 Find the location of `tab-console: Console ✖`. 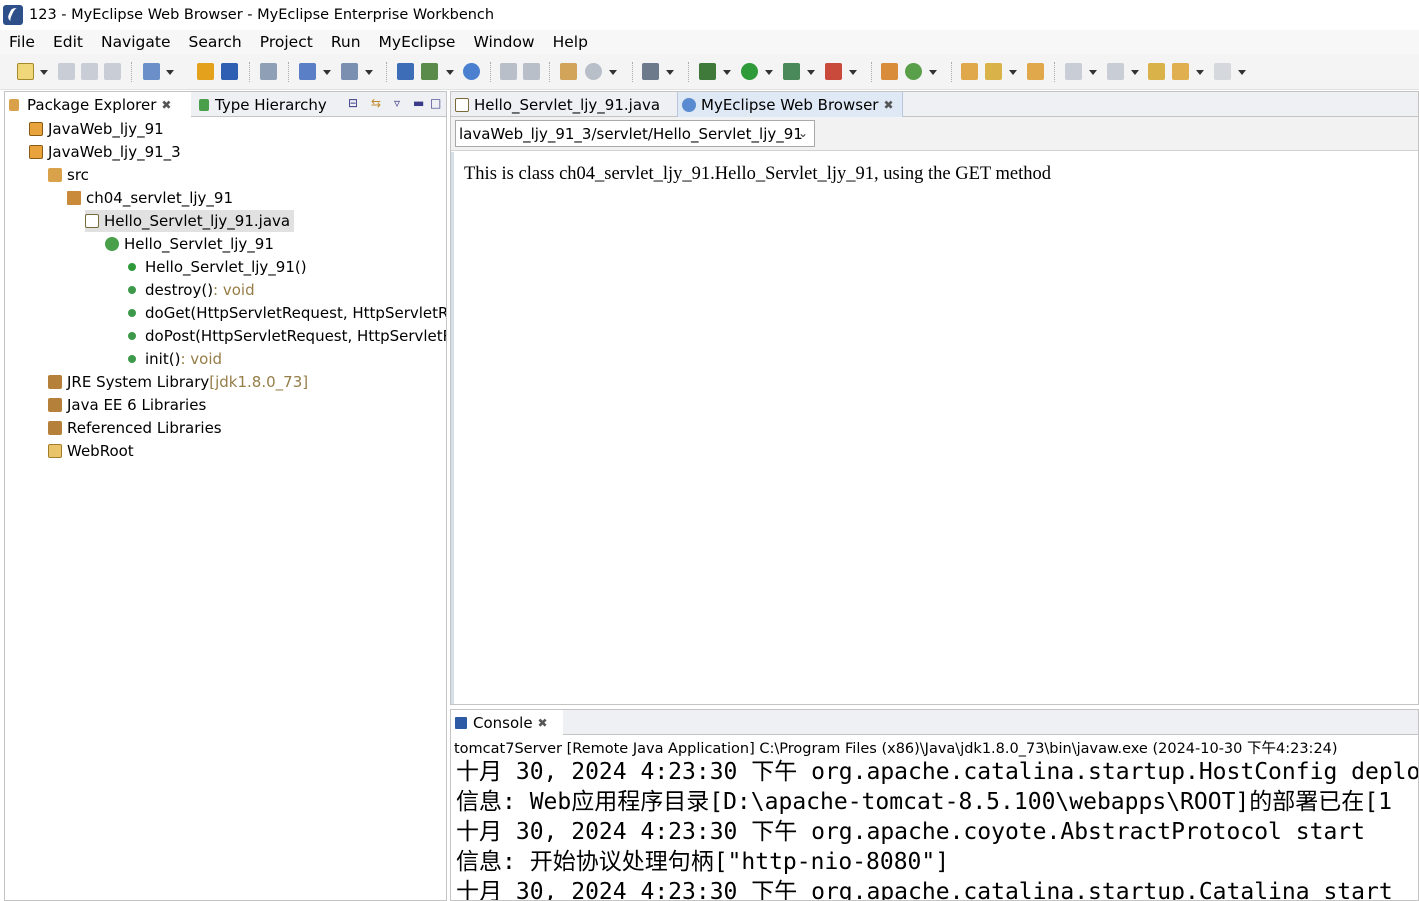

tab-console: Console ✖ is located at coordinates (507, 722).